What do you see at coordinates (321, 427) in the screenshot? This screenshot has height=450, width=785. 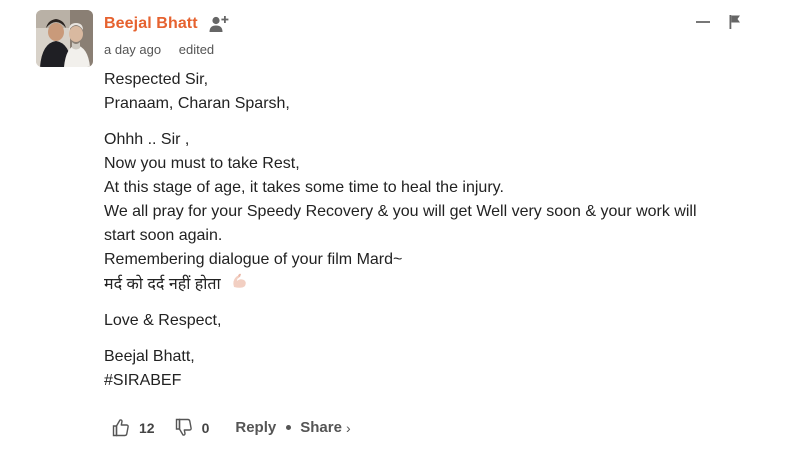 I see `share-label: Share` at bounding box center [321, 427].